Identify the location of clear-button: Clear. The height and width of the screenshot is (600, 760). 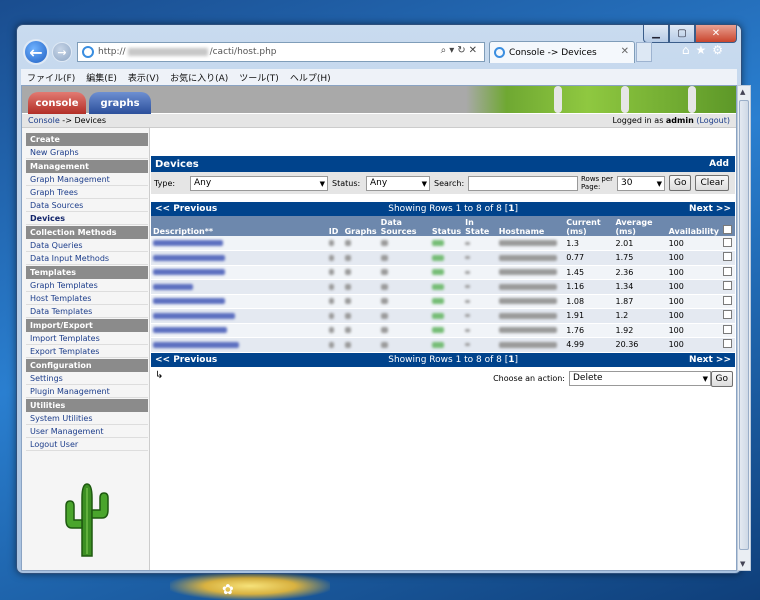
(712, 183).